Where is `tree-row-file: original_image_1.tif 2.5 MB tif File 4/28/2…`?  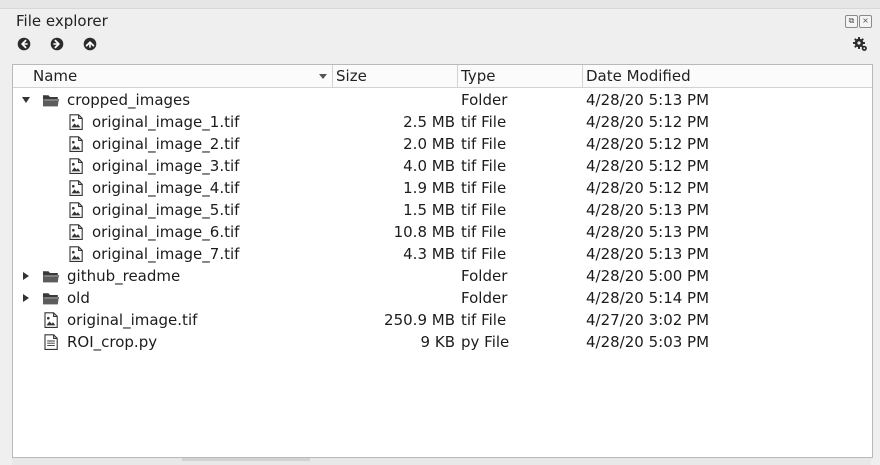 tree-row-file: original_image_1.tif 2.5 MB tif File 4/28/2… is located at coordinates (442, 122).